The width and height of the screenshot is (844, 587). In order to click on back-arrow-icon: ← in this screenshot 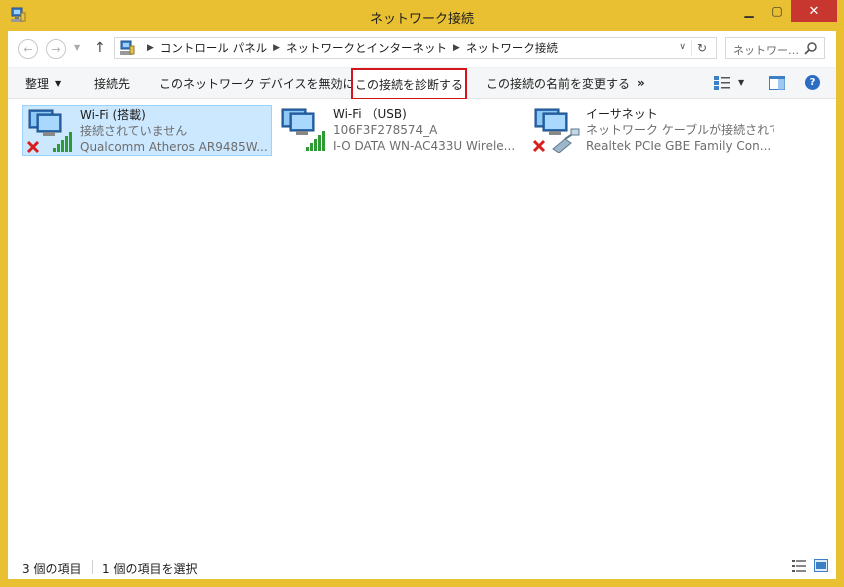, I will do `click(28, 49)`.